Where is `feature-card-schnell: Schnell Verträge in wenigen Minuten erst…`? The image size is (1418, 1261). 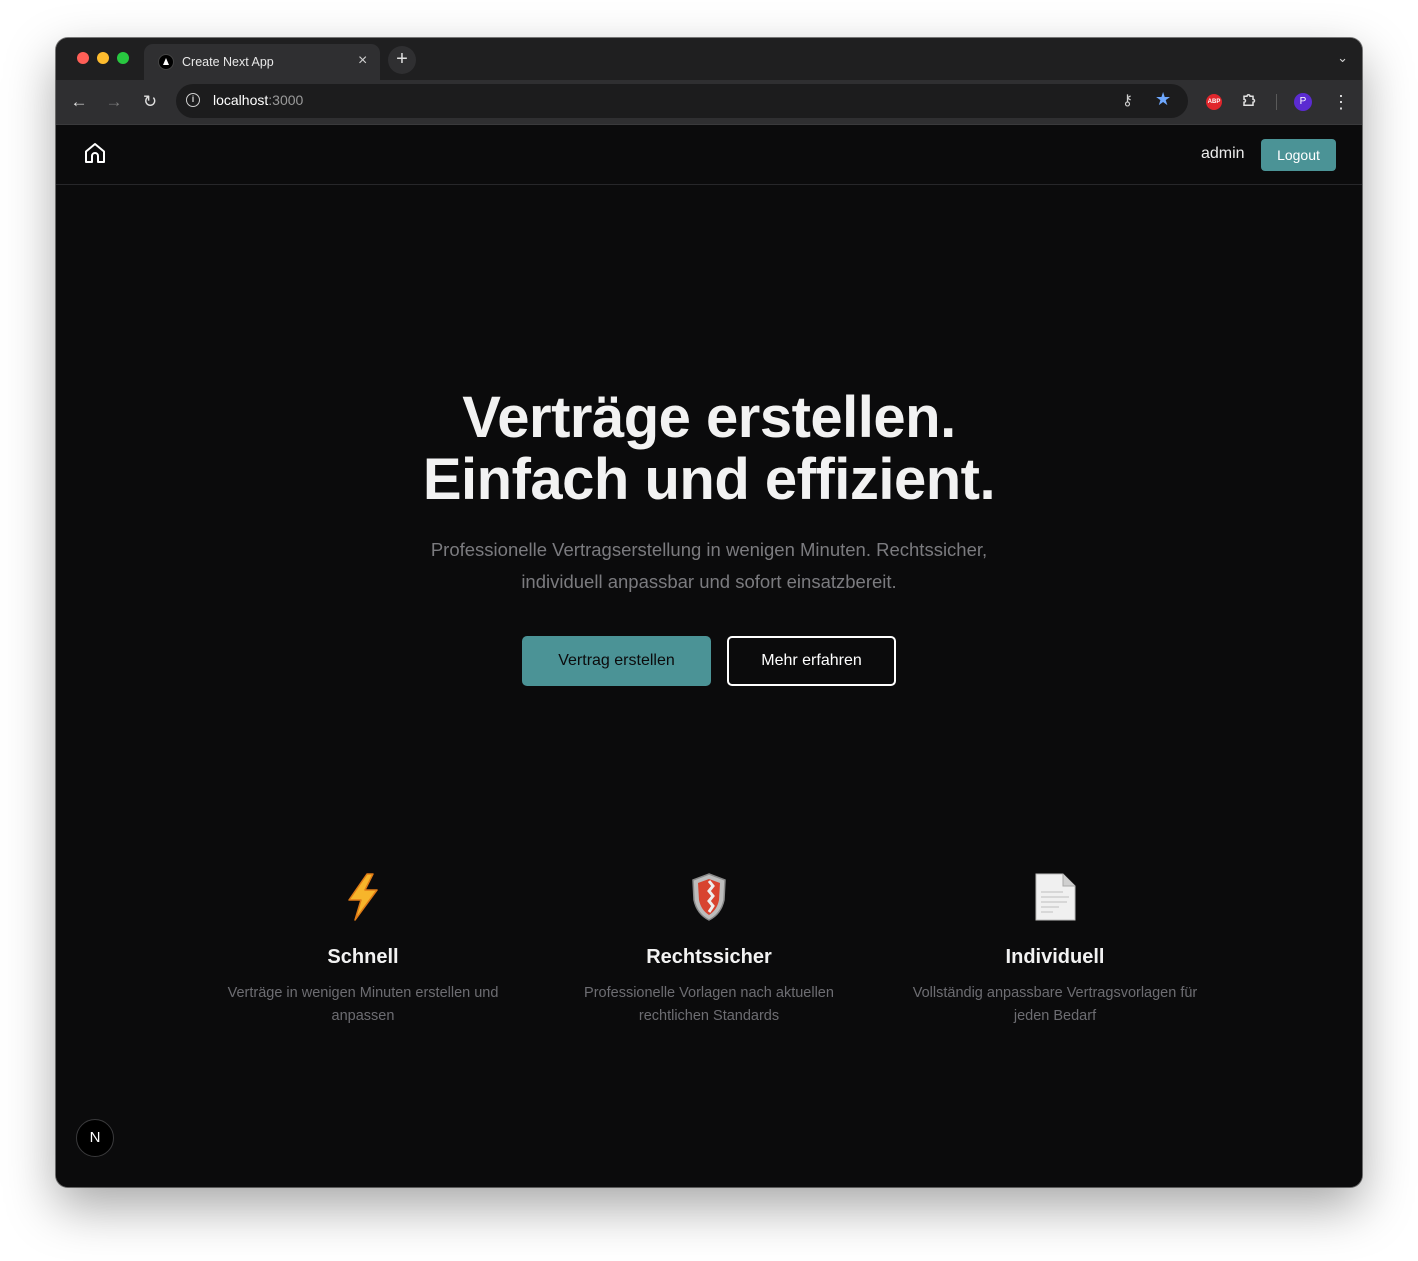 feature-card-schnell: Schnell Verträge in wenigen Minuten erst… is located at coordinates (363, 948).